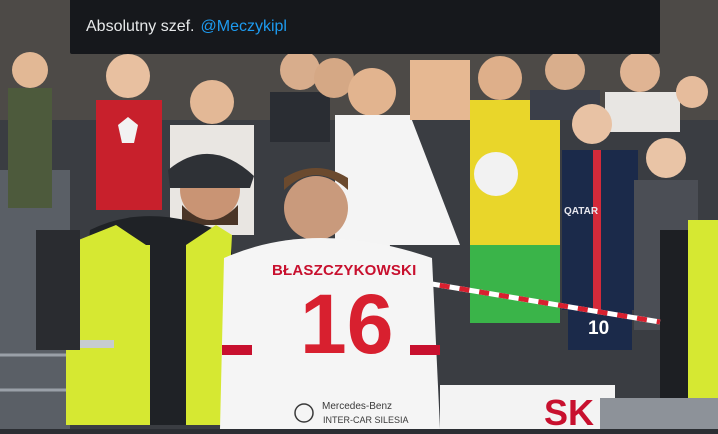  Describe the element at coordinates (365, 27) in the screenshot. I see `tweet-caption-bar: Absolutny szef. @Meczykipl` at that location.